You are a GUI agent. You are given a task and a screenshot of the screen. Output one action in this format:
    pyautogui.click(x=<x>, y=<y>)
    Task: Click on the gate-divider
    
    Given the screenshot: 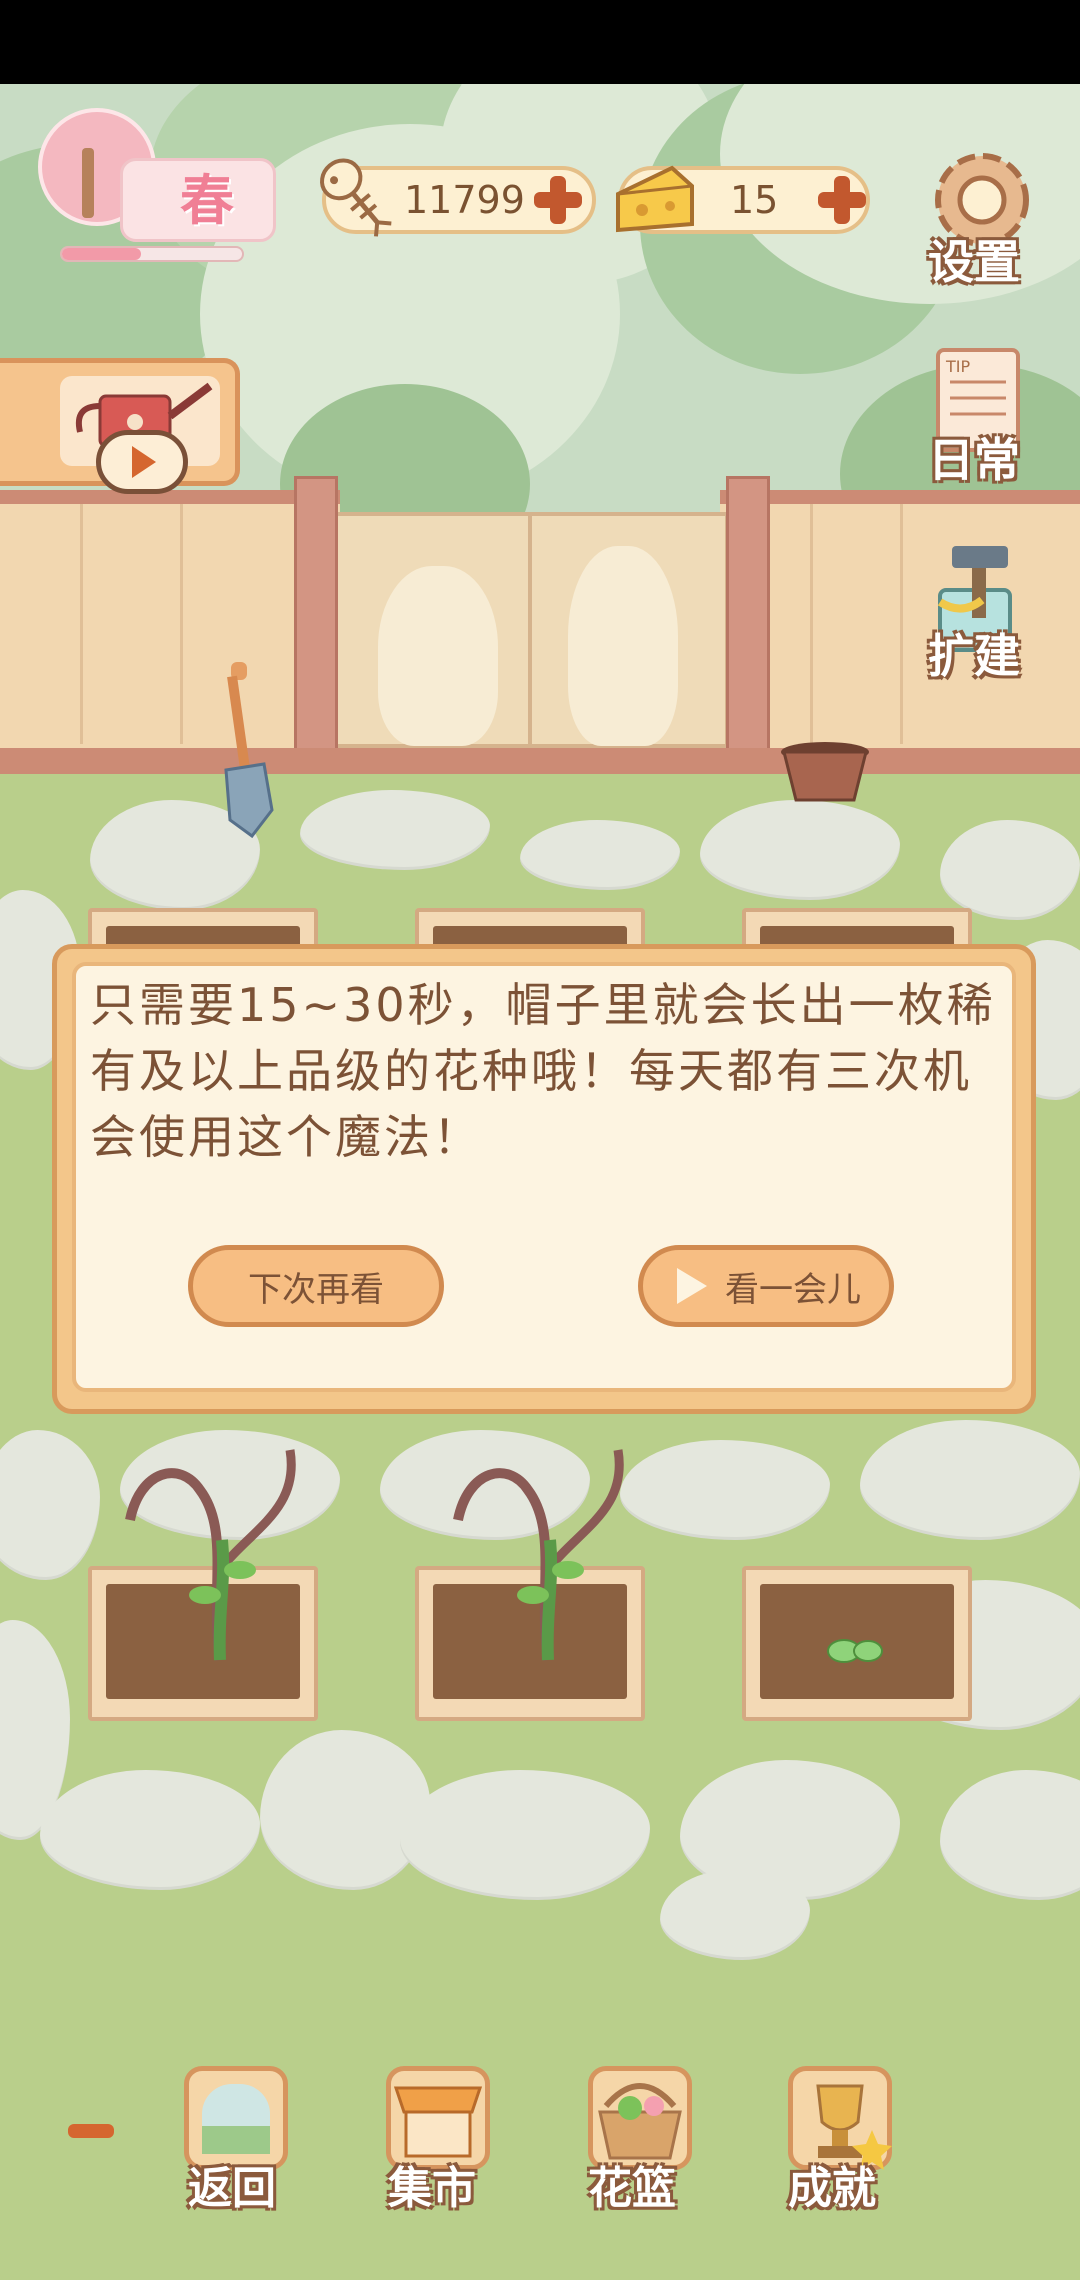 What is the action you would take?
    pyautogui.click(x=530, y=630)
    